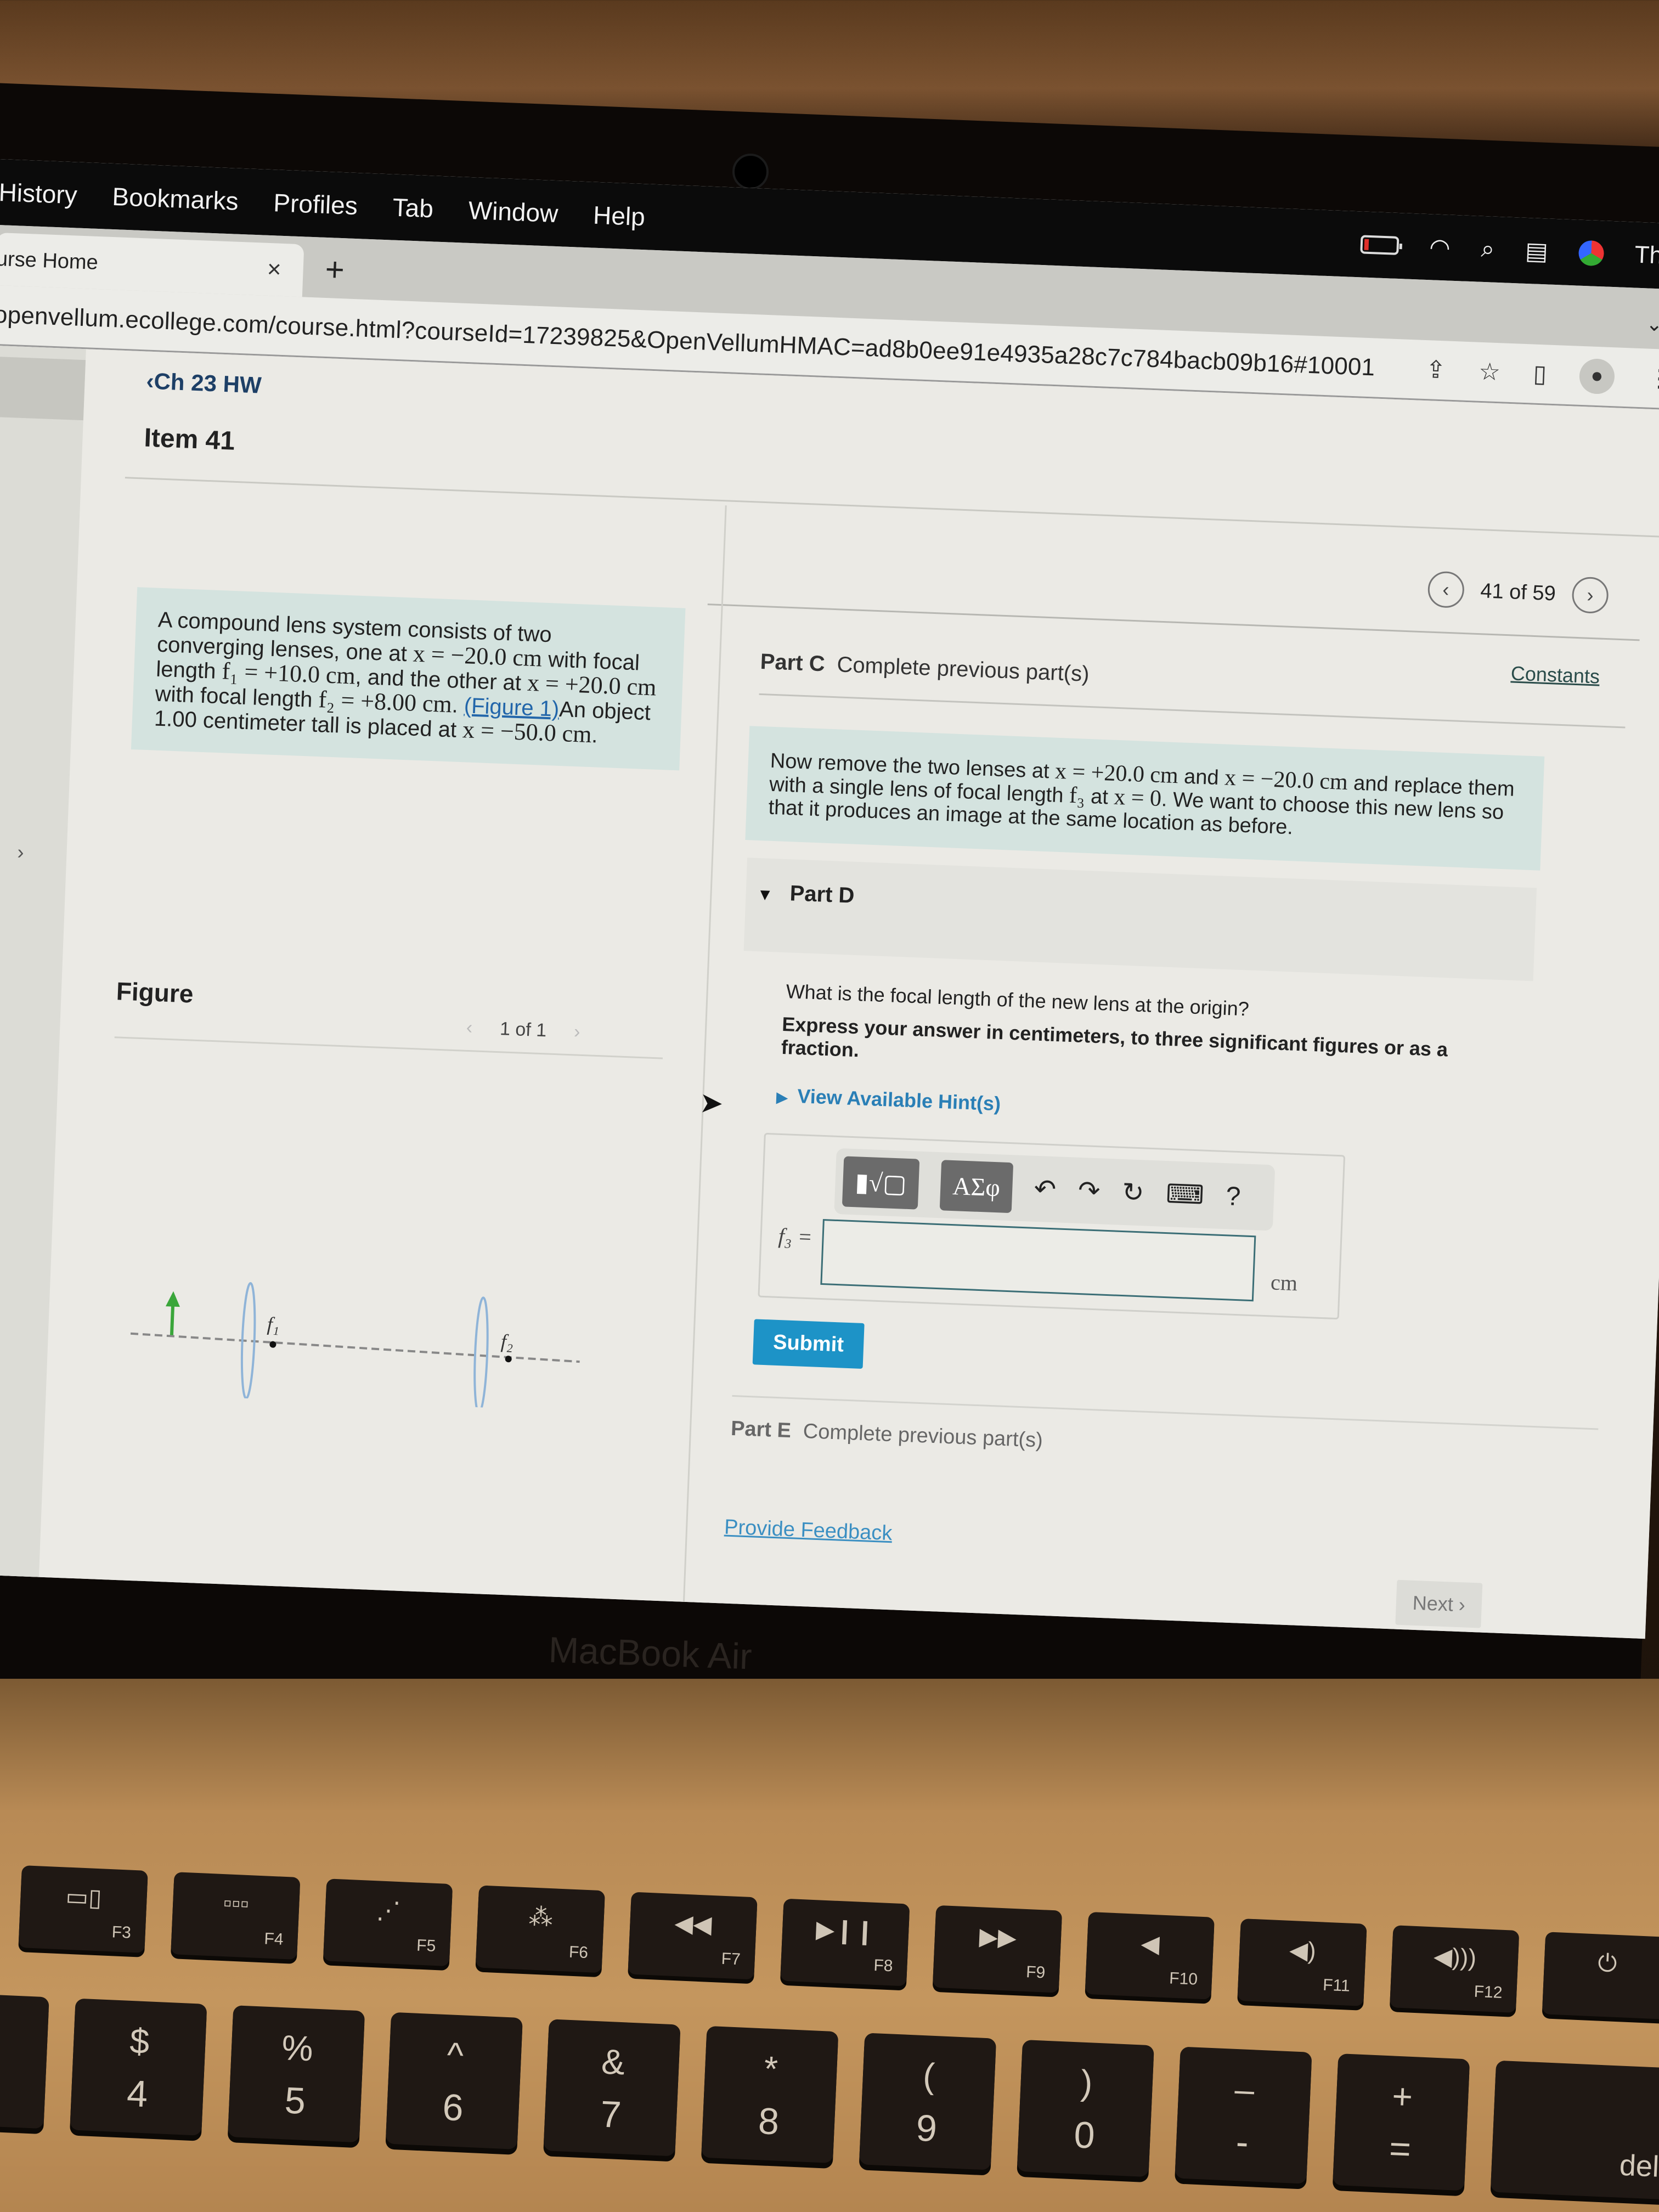  What do you see at coordinates (1592, 253) in the screenshot?
I see `siri-icon` at bounding box center [1592, 253].